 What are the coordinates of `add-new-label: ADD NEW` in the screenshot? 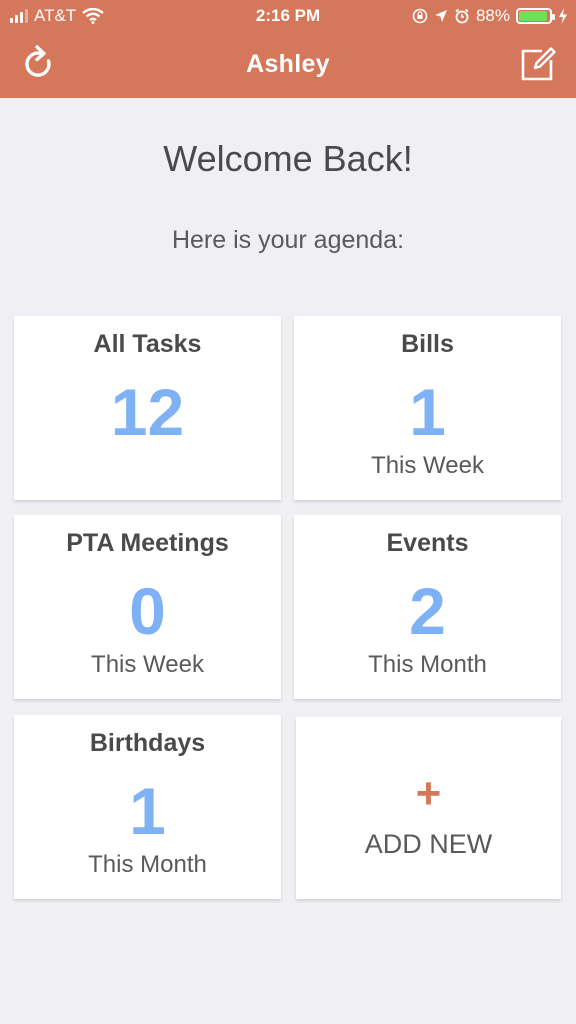 It's located at (428, 844).